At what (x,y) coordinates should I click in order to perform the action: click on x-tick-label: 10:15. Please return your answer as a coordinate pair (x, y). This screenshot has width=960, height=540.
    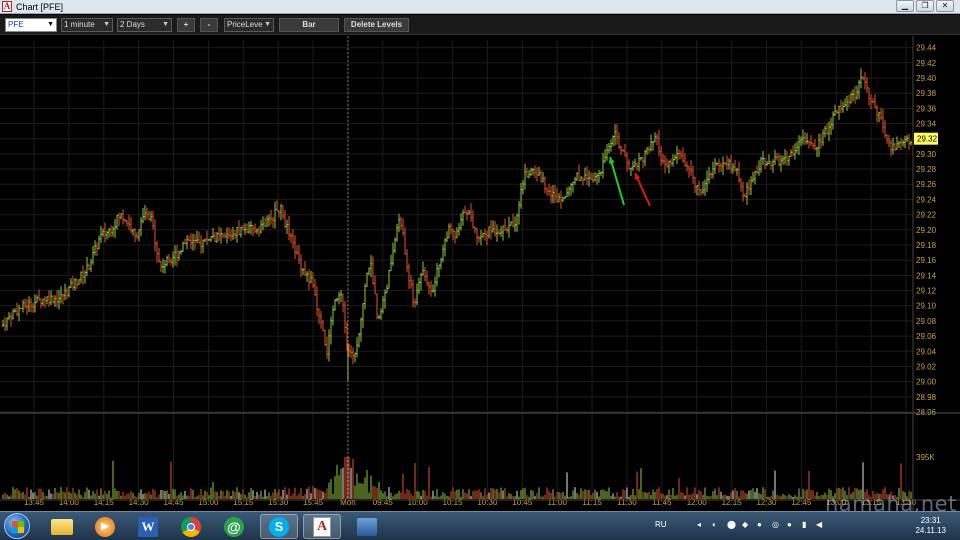
    Looking at the image, I should click on (453, 502).